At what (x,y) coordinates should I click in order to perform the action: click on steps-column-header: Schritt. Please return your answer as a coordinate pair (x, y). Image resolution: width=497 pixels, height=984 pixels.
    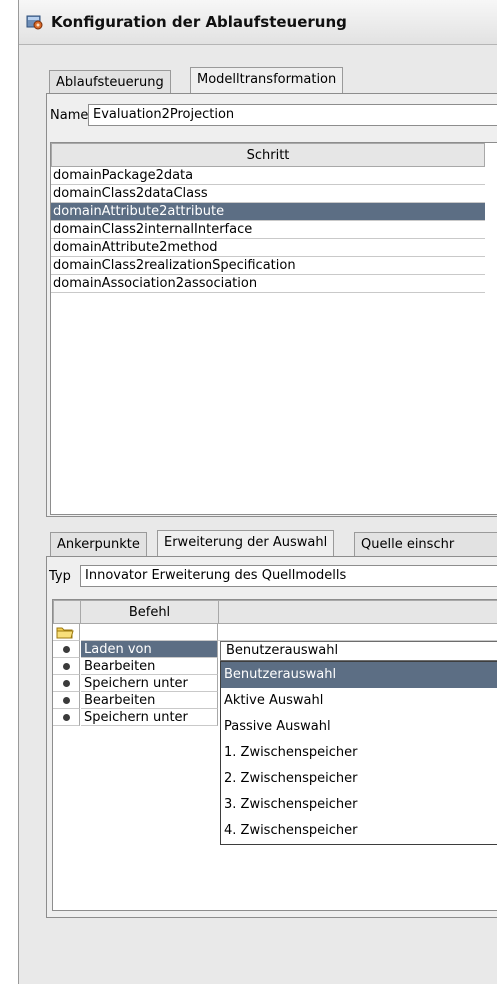
    Looking at the image, I should click on (268, 155).